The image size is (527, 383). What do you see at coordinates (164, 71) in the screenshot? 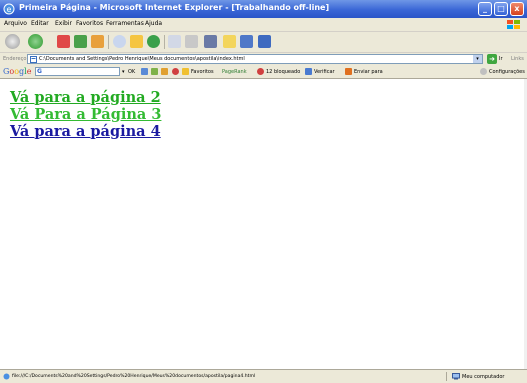
I see `google-images-icon` at bounding box center [164, 71].